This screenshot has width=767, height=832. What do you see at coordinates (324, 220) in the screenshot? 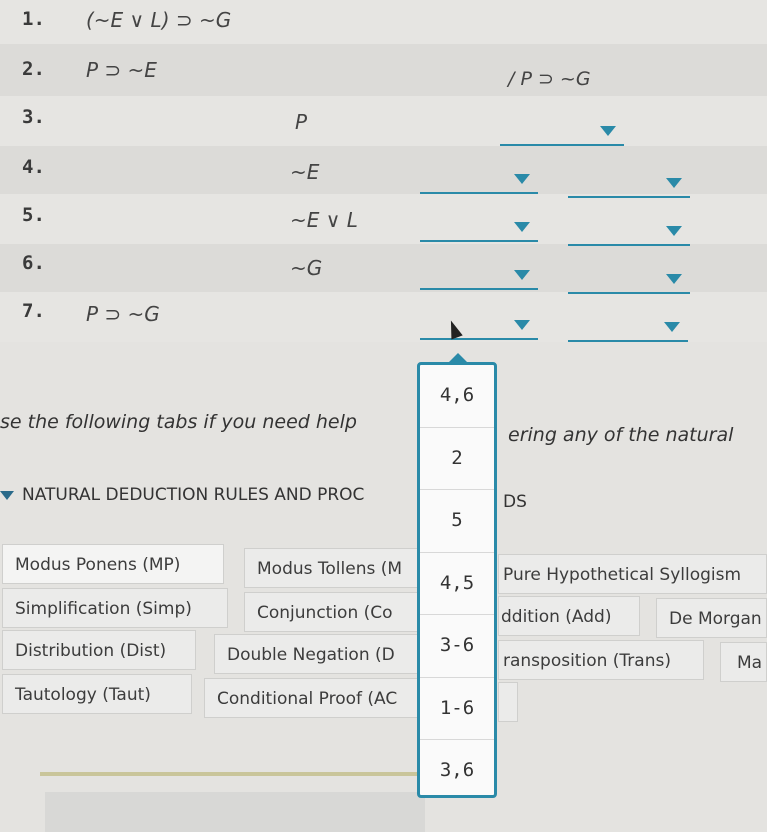
I see `formula-line-5: ~E ∨ L` at bounding box center [324, 220].